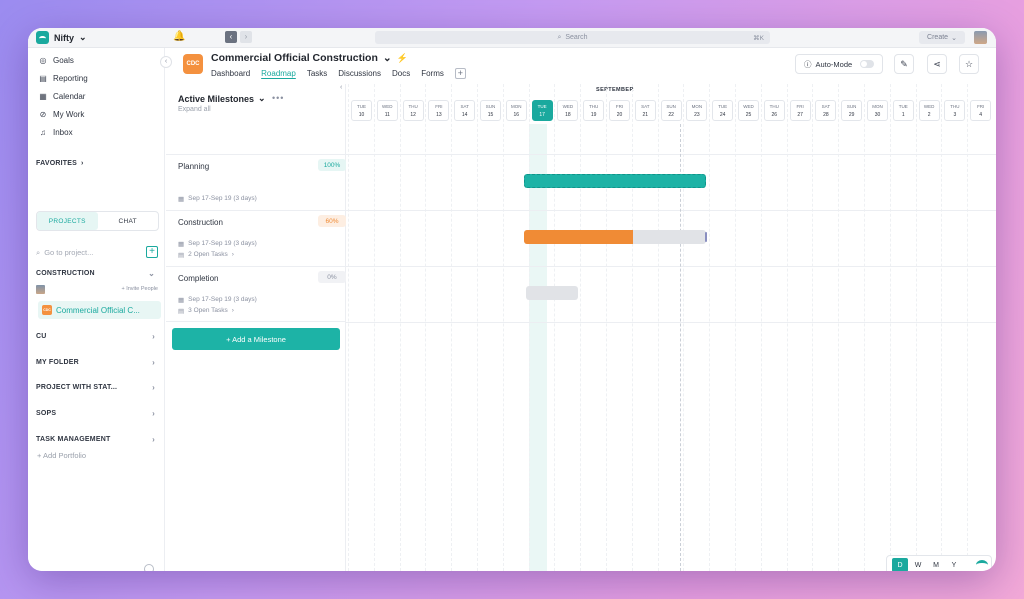 This screenshot has height=599, width=1024. Describe the element at coordinates (61, 37) in the screenshot. I see `workspace-switcher: Nifty ⌄` at that location.